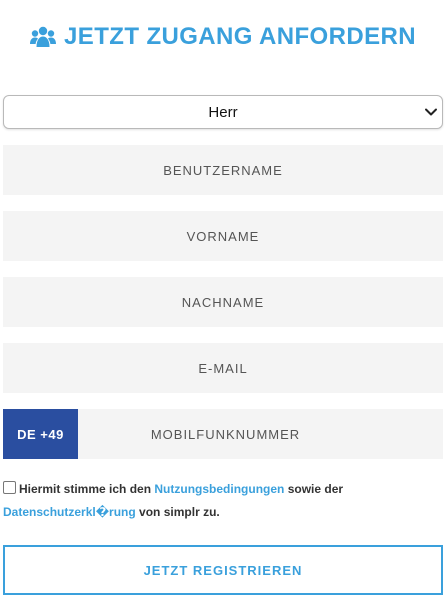 Image resolution: width=446 pixels, height=600 pixels. Describe the element at coordinates (240, 36) in the screenshot. I see `page-title-text: JETZT ZUGANG ANFORDERN` at that location.